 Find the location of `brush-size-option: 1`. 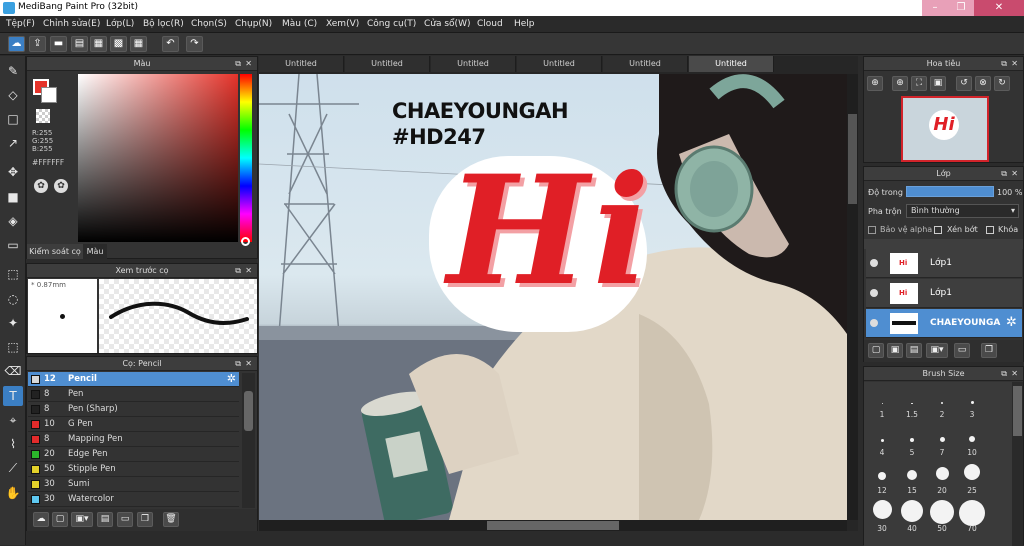

brush-size-option: 1 is located at coordinates (882, 404).